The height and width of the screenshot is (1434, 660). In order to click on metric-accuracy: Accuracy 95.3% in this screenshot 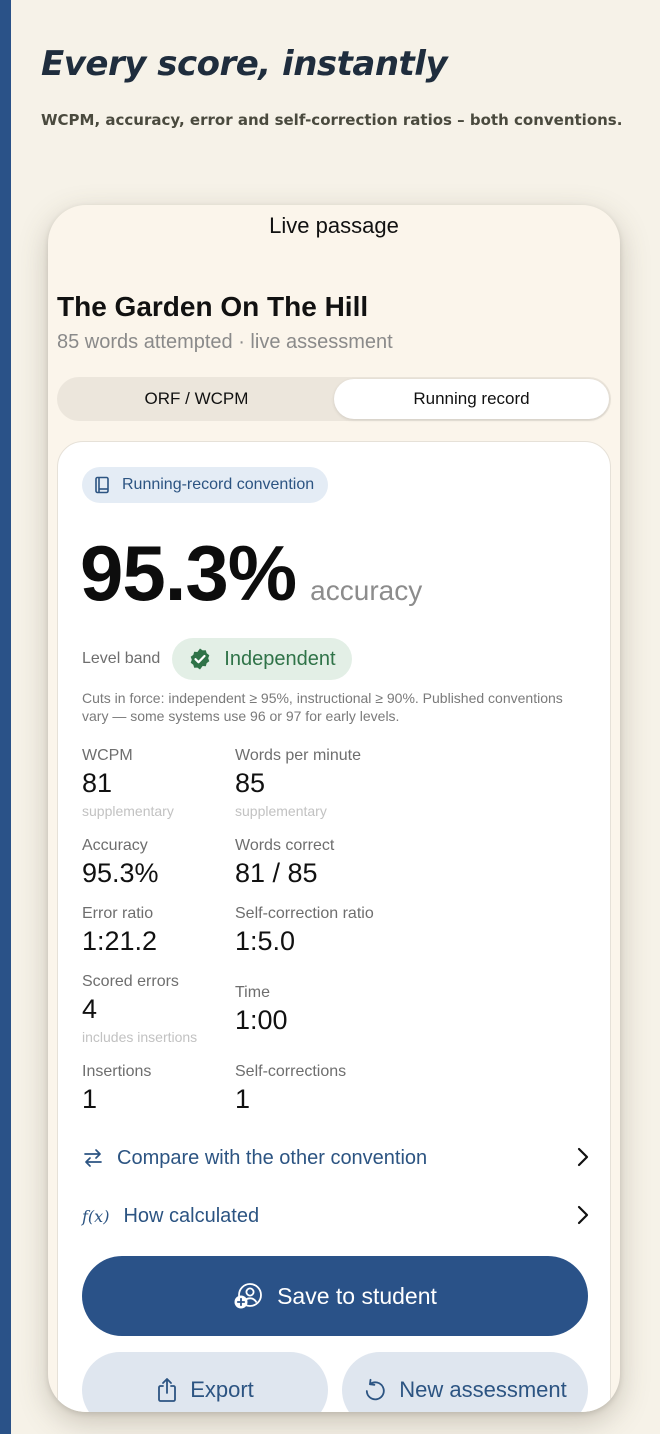, I will do `click(120, 863)`.